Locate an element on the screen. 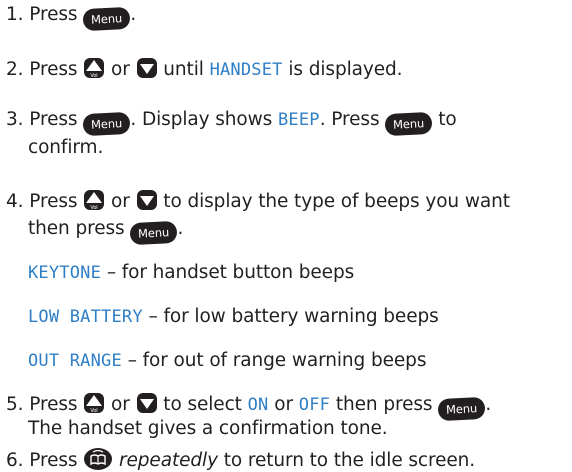 The image size is (572, 472). step-text: to select is located at coordinates (202, 404).